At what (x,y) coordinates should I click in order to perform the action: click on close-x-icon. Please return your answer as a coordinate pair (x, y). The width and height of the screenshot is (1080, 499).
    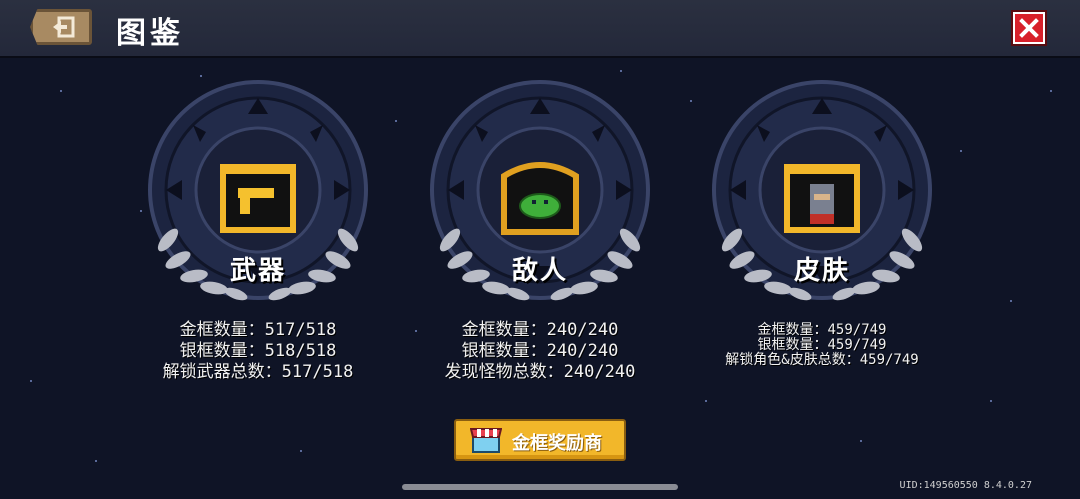
    Looking at the image, I should click on (1029, 28).